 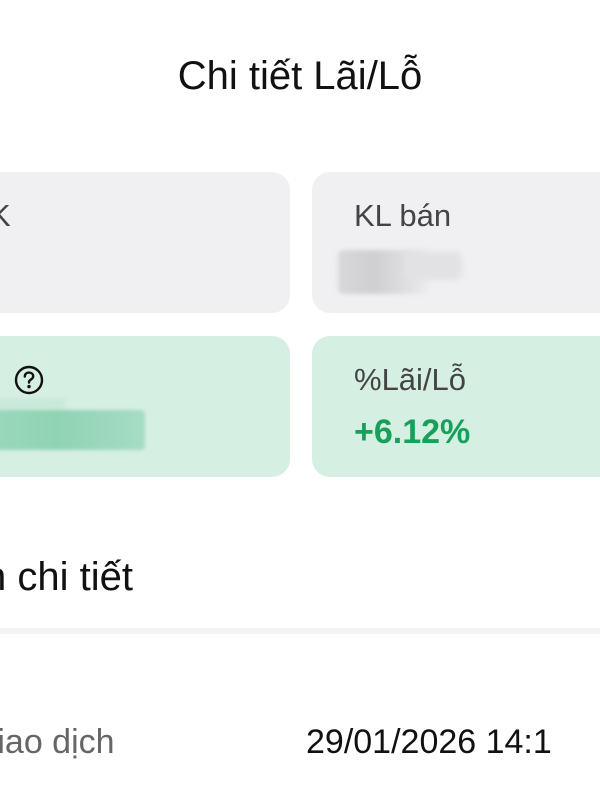 I want to click on stat-card-label: KL bán, so click(x=403, y=215).